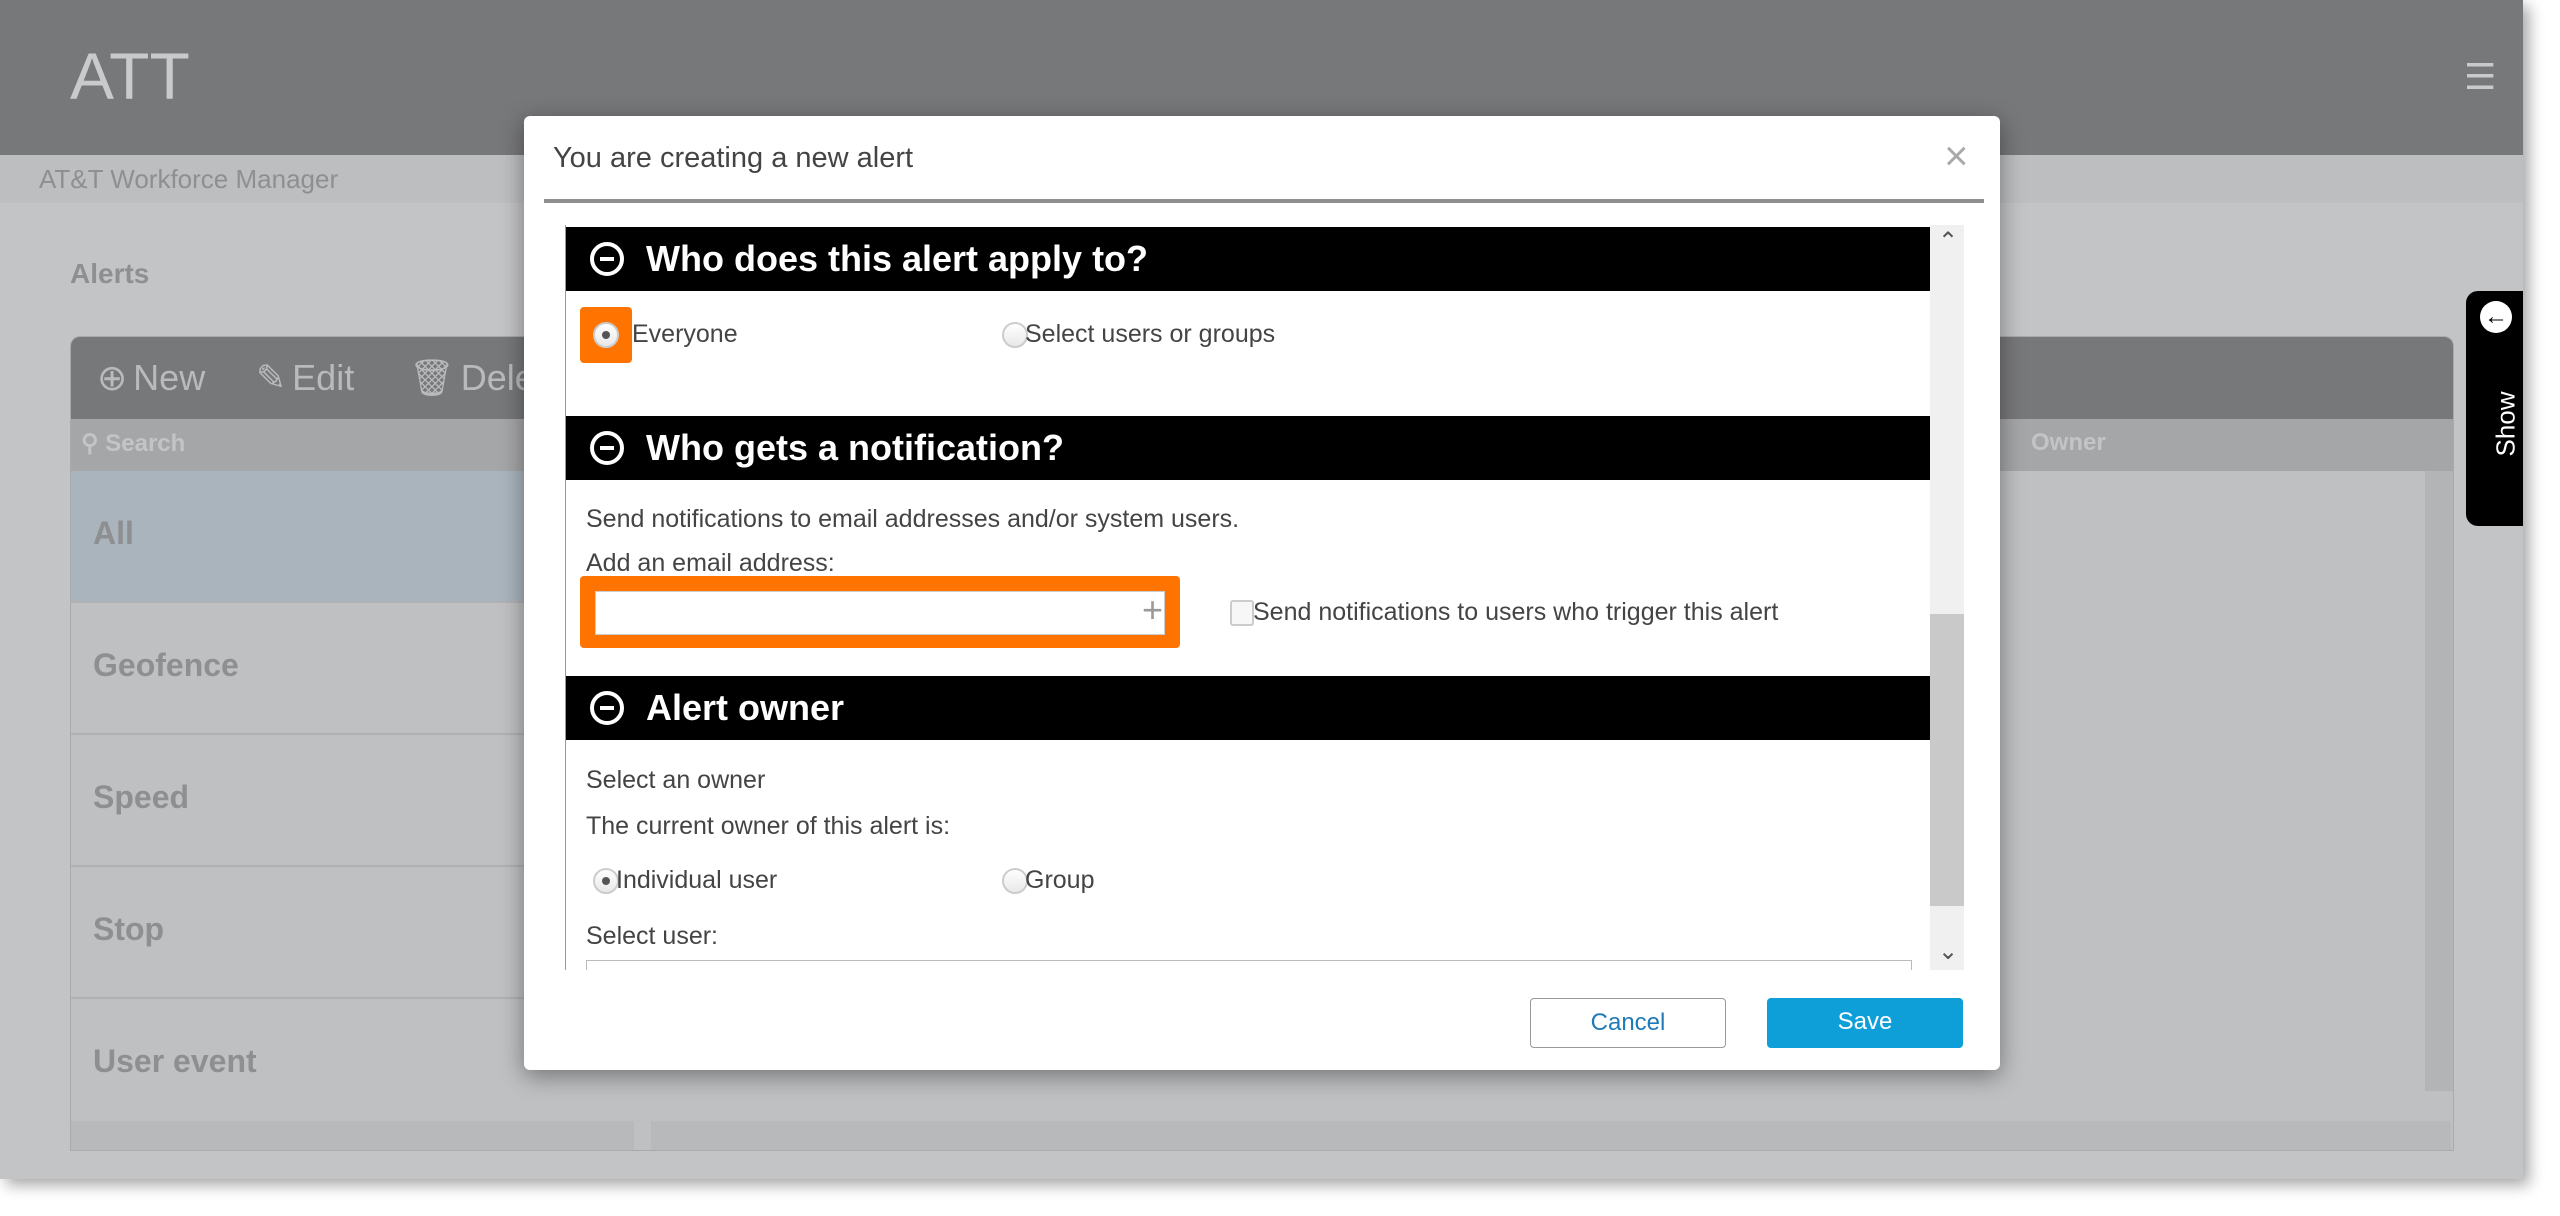 This screenshot has height=1216, width=2560. I want to click on radio-label: Select users or groups, so click(1150, 334).